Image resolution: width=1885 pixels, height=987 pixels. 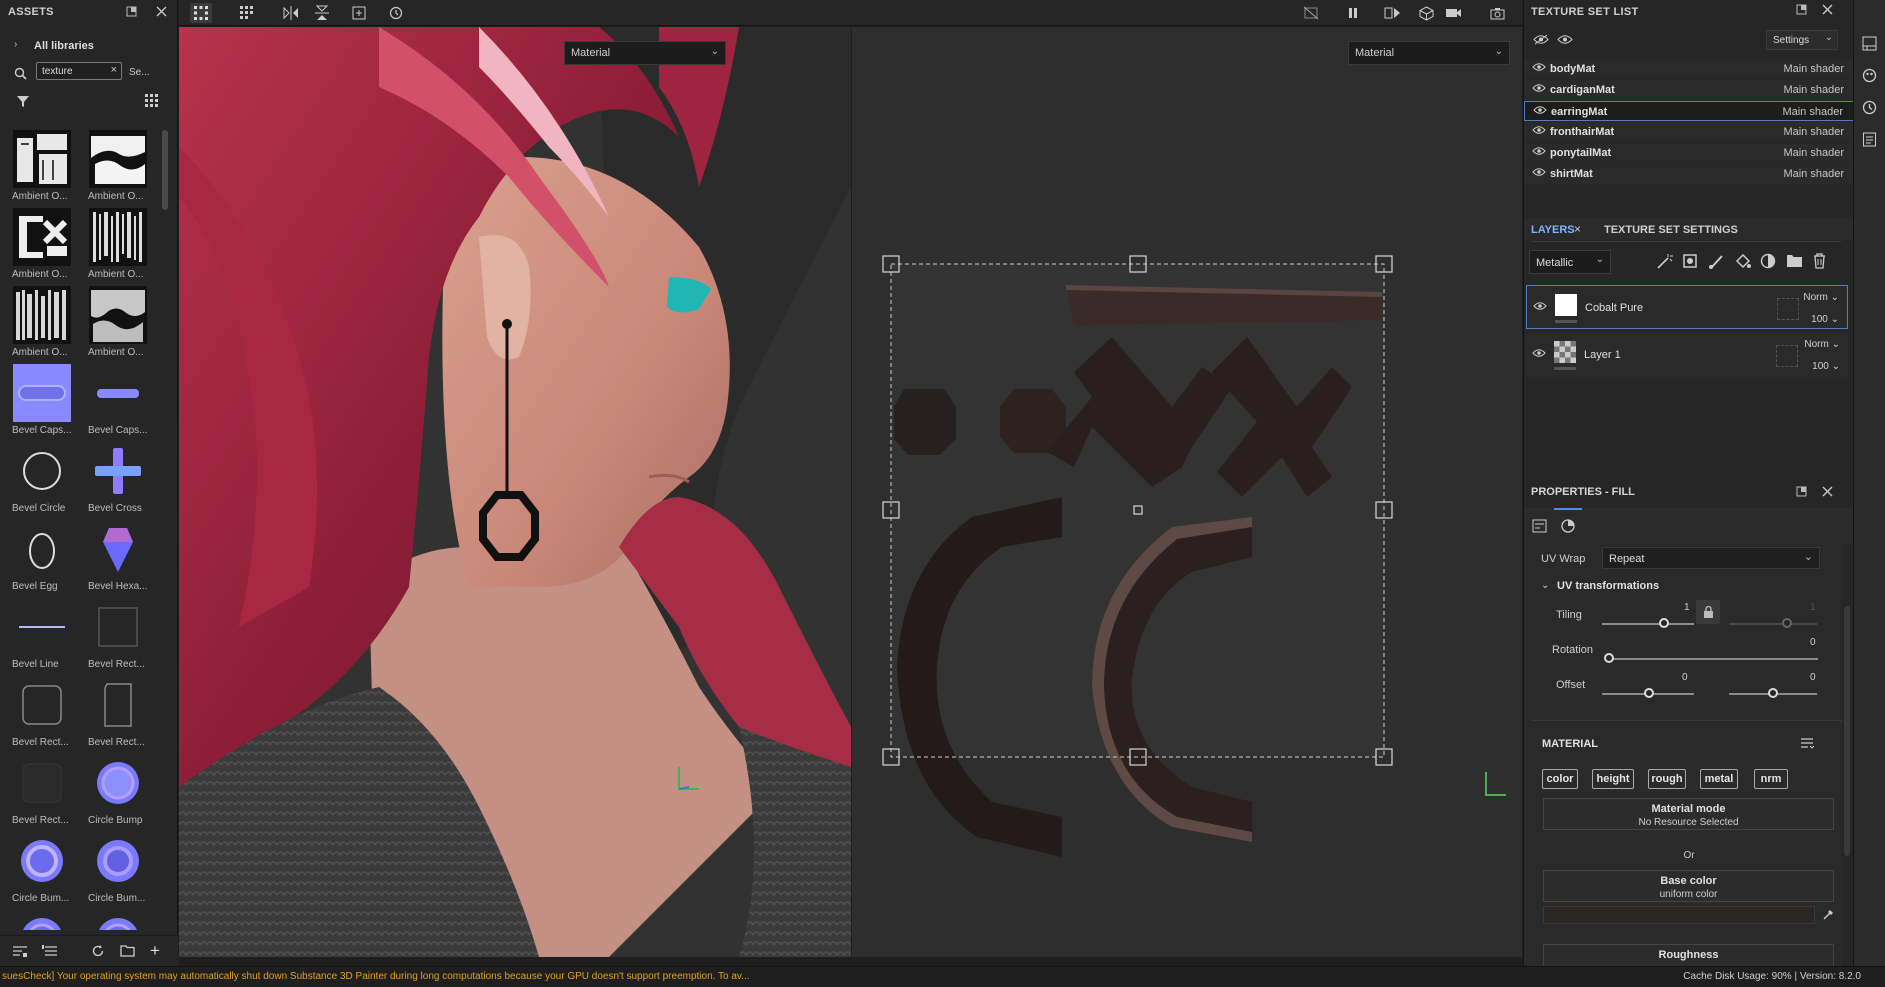 What do you see at coordinates (118, 481) in the screenshot?
I see `asset-thumbnail: Bevel Cross` at bounding box center [118, 481].